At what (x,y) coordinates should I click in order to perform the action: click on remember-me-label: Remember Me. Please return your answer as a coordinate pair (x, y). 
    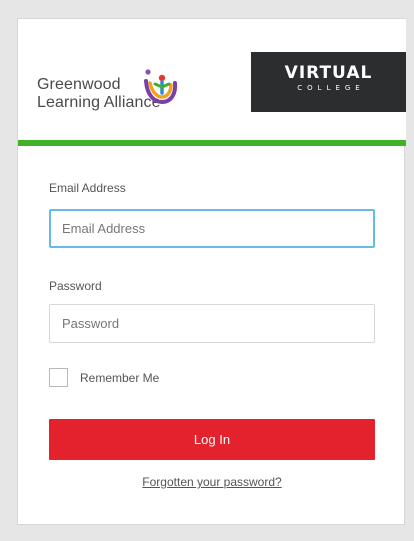
    Looking at the image, I should click on (120, 378).